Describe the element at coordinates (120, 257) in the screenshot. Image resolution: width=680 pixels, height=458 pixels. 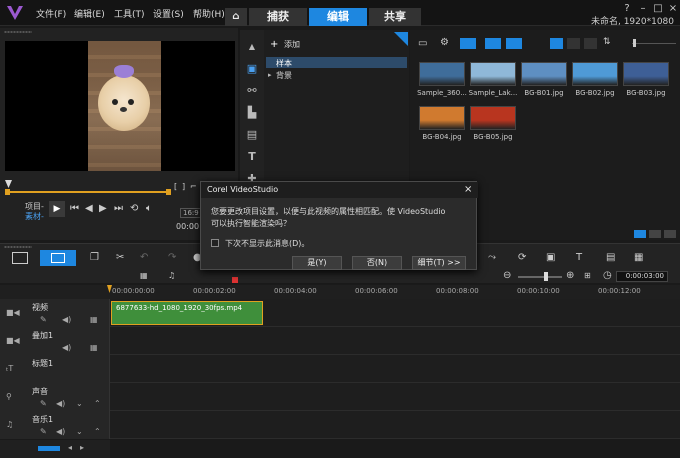
I see `tools-icon: ✂` at that location.